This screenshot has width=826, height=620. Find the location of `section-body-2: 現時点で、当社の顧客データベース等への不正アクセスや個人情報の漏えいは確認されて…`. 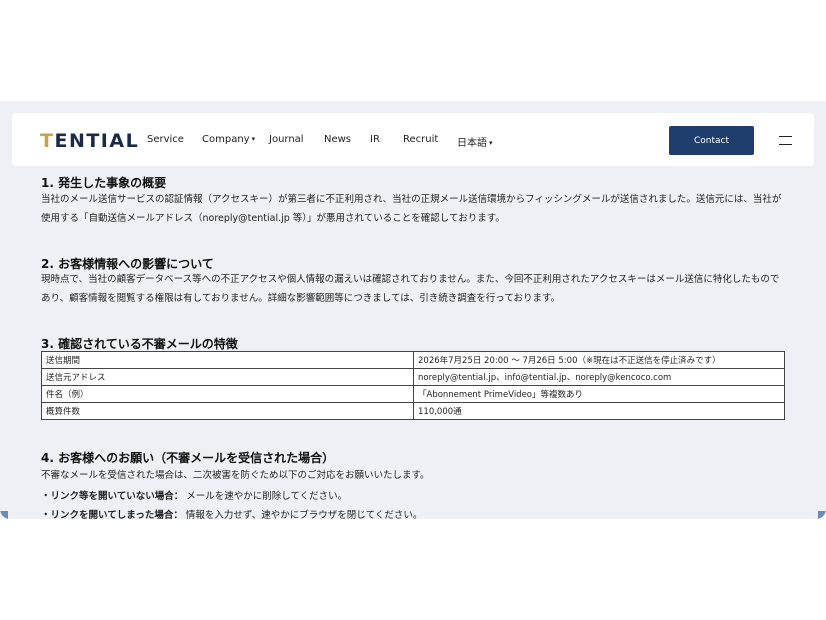

section-body-2: 現時点で、当社の顧客データベース等への不正アクセスや個人情報の漏えいは確認されて… is located at coordinates (410, 289).